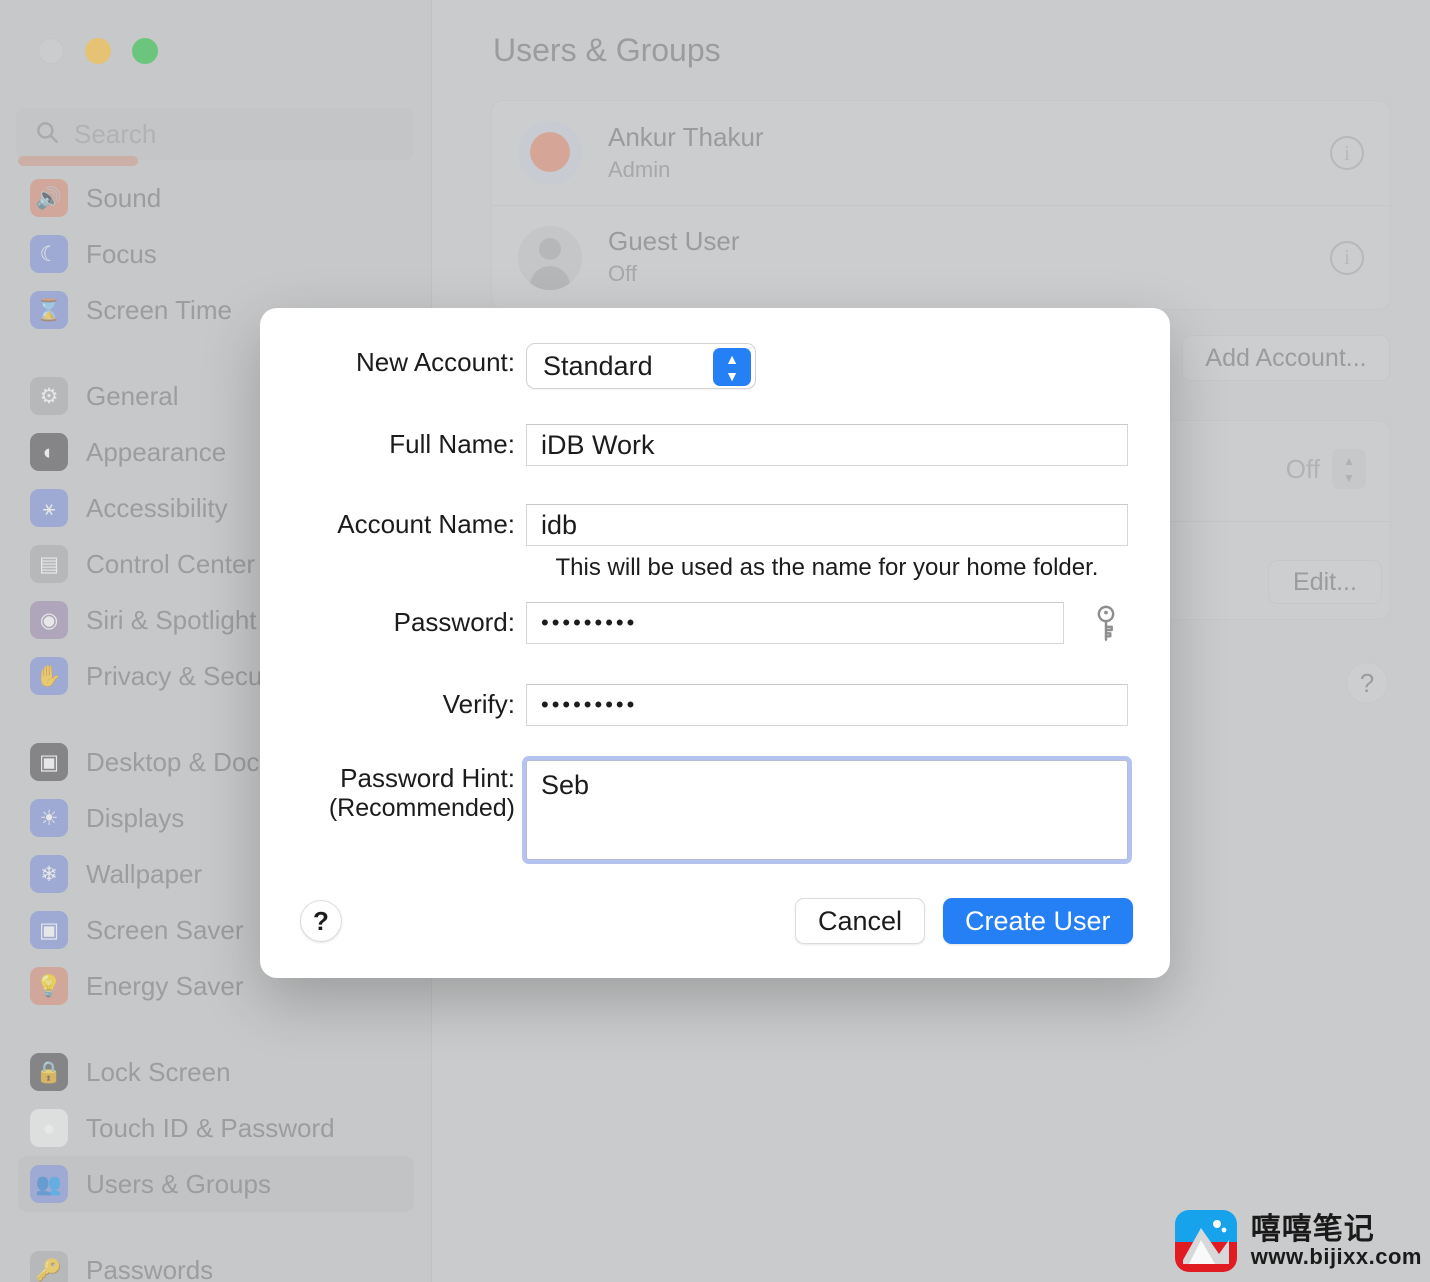 This screenshot has height=1282, width=1430. What do you see at coordinates (1106, 624) in the screenshot?
I see `password-key-icon` at bounding box center [1106, 624].